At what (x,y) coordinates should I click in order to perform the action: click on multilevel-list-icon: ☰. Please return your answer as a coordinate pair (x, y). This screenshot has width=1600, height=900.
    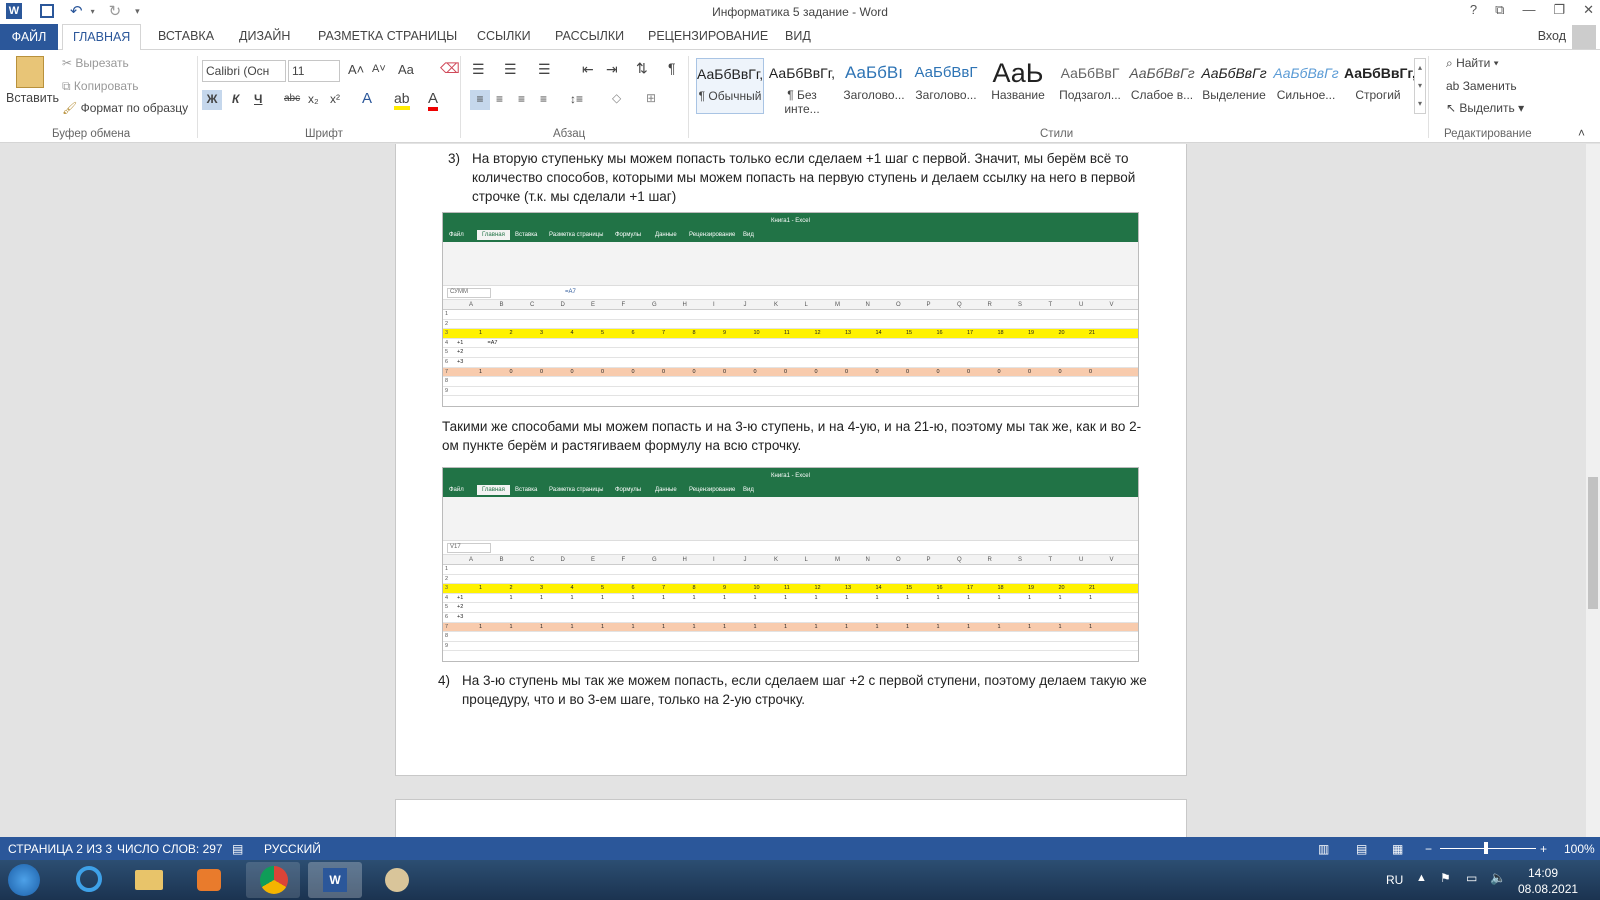
    Looking at the image, I should click on (544, 69).